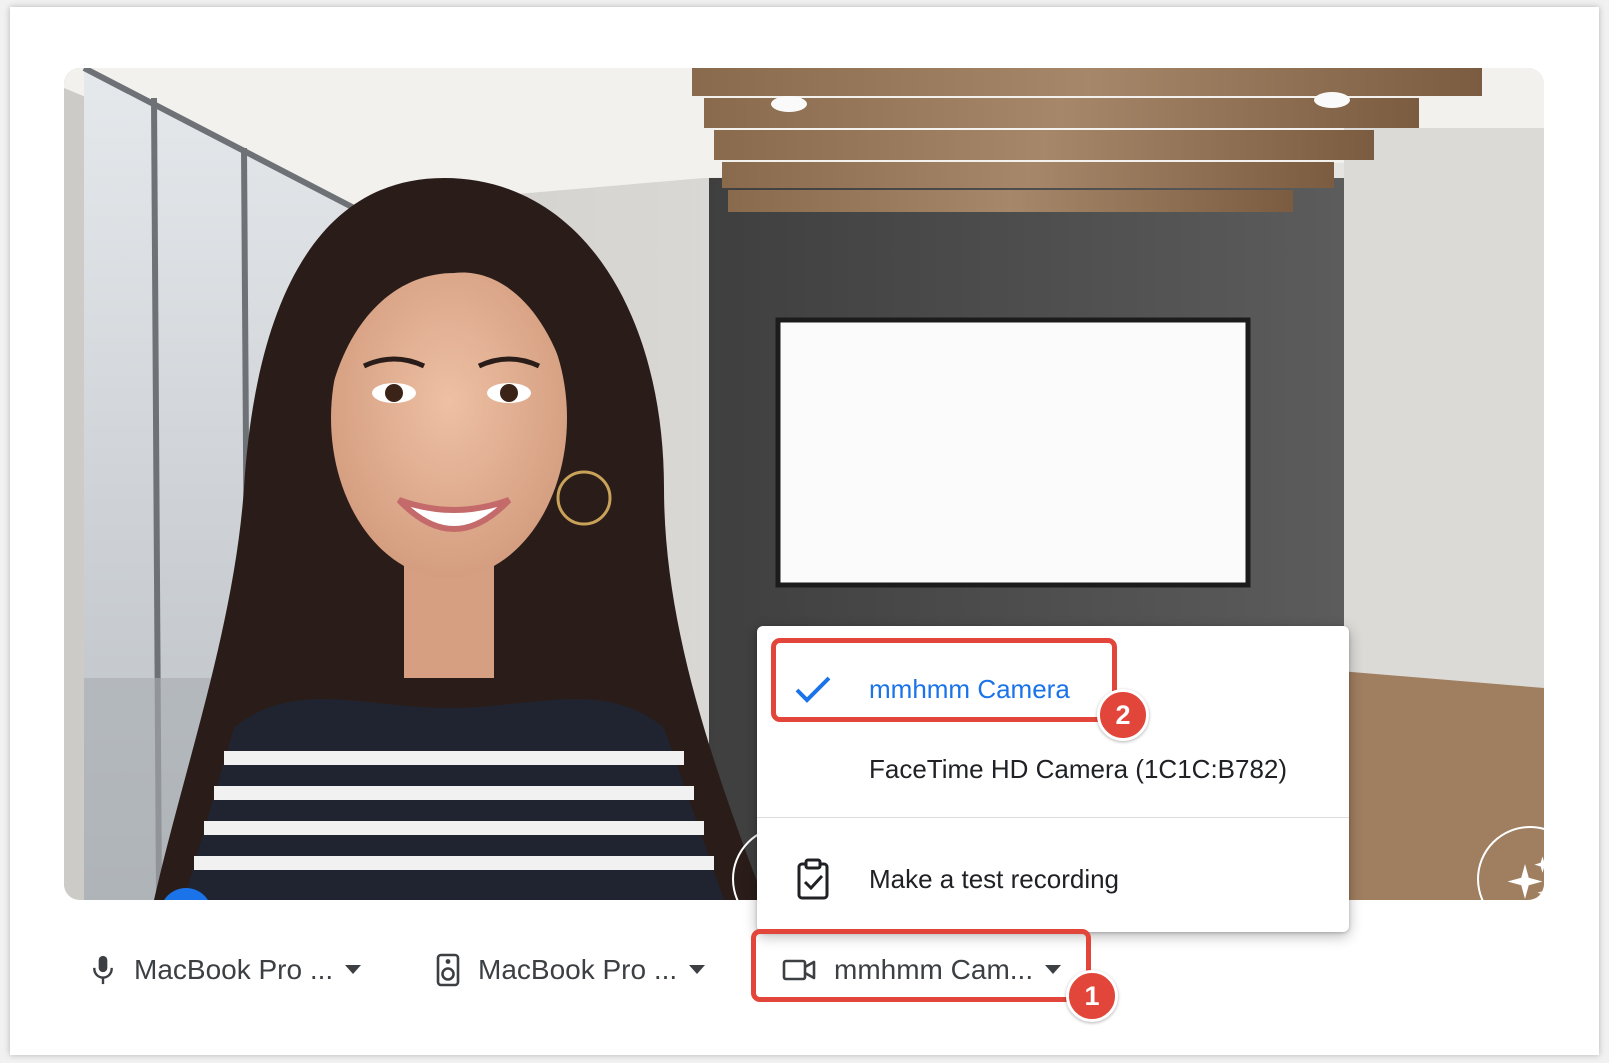 This screenshot has width=1609, height=1063. I want to click on make-test-recording-item: Make a test recording, so click(1053, 879).